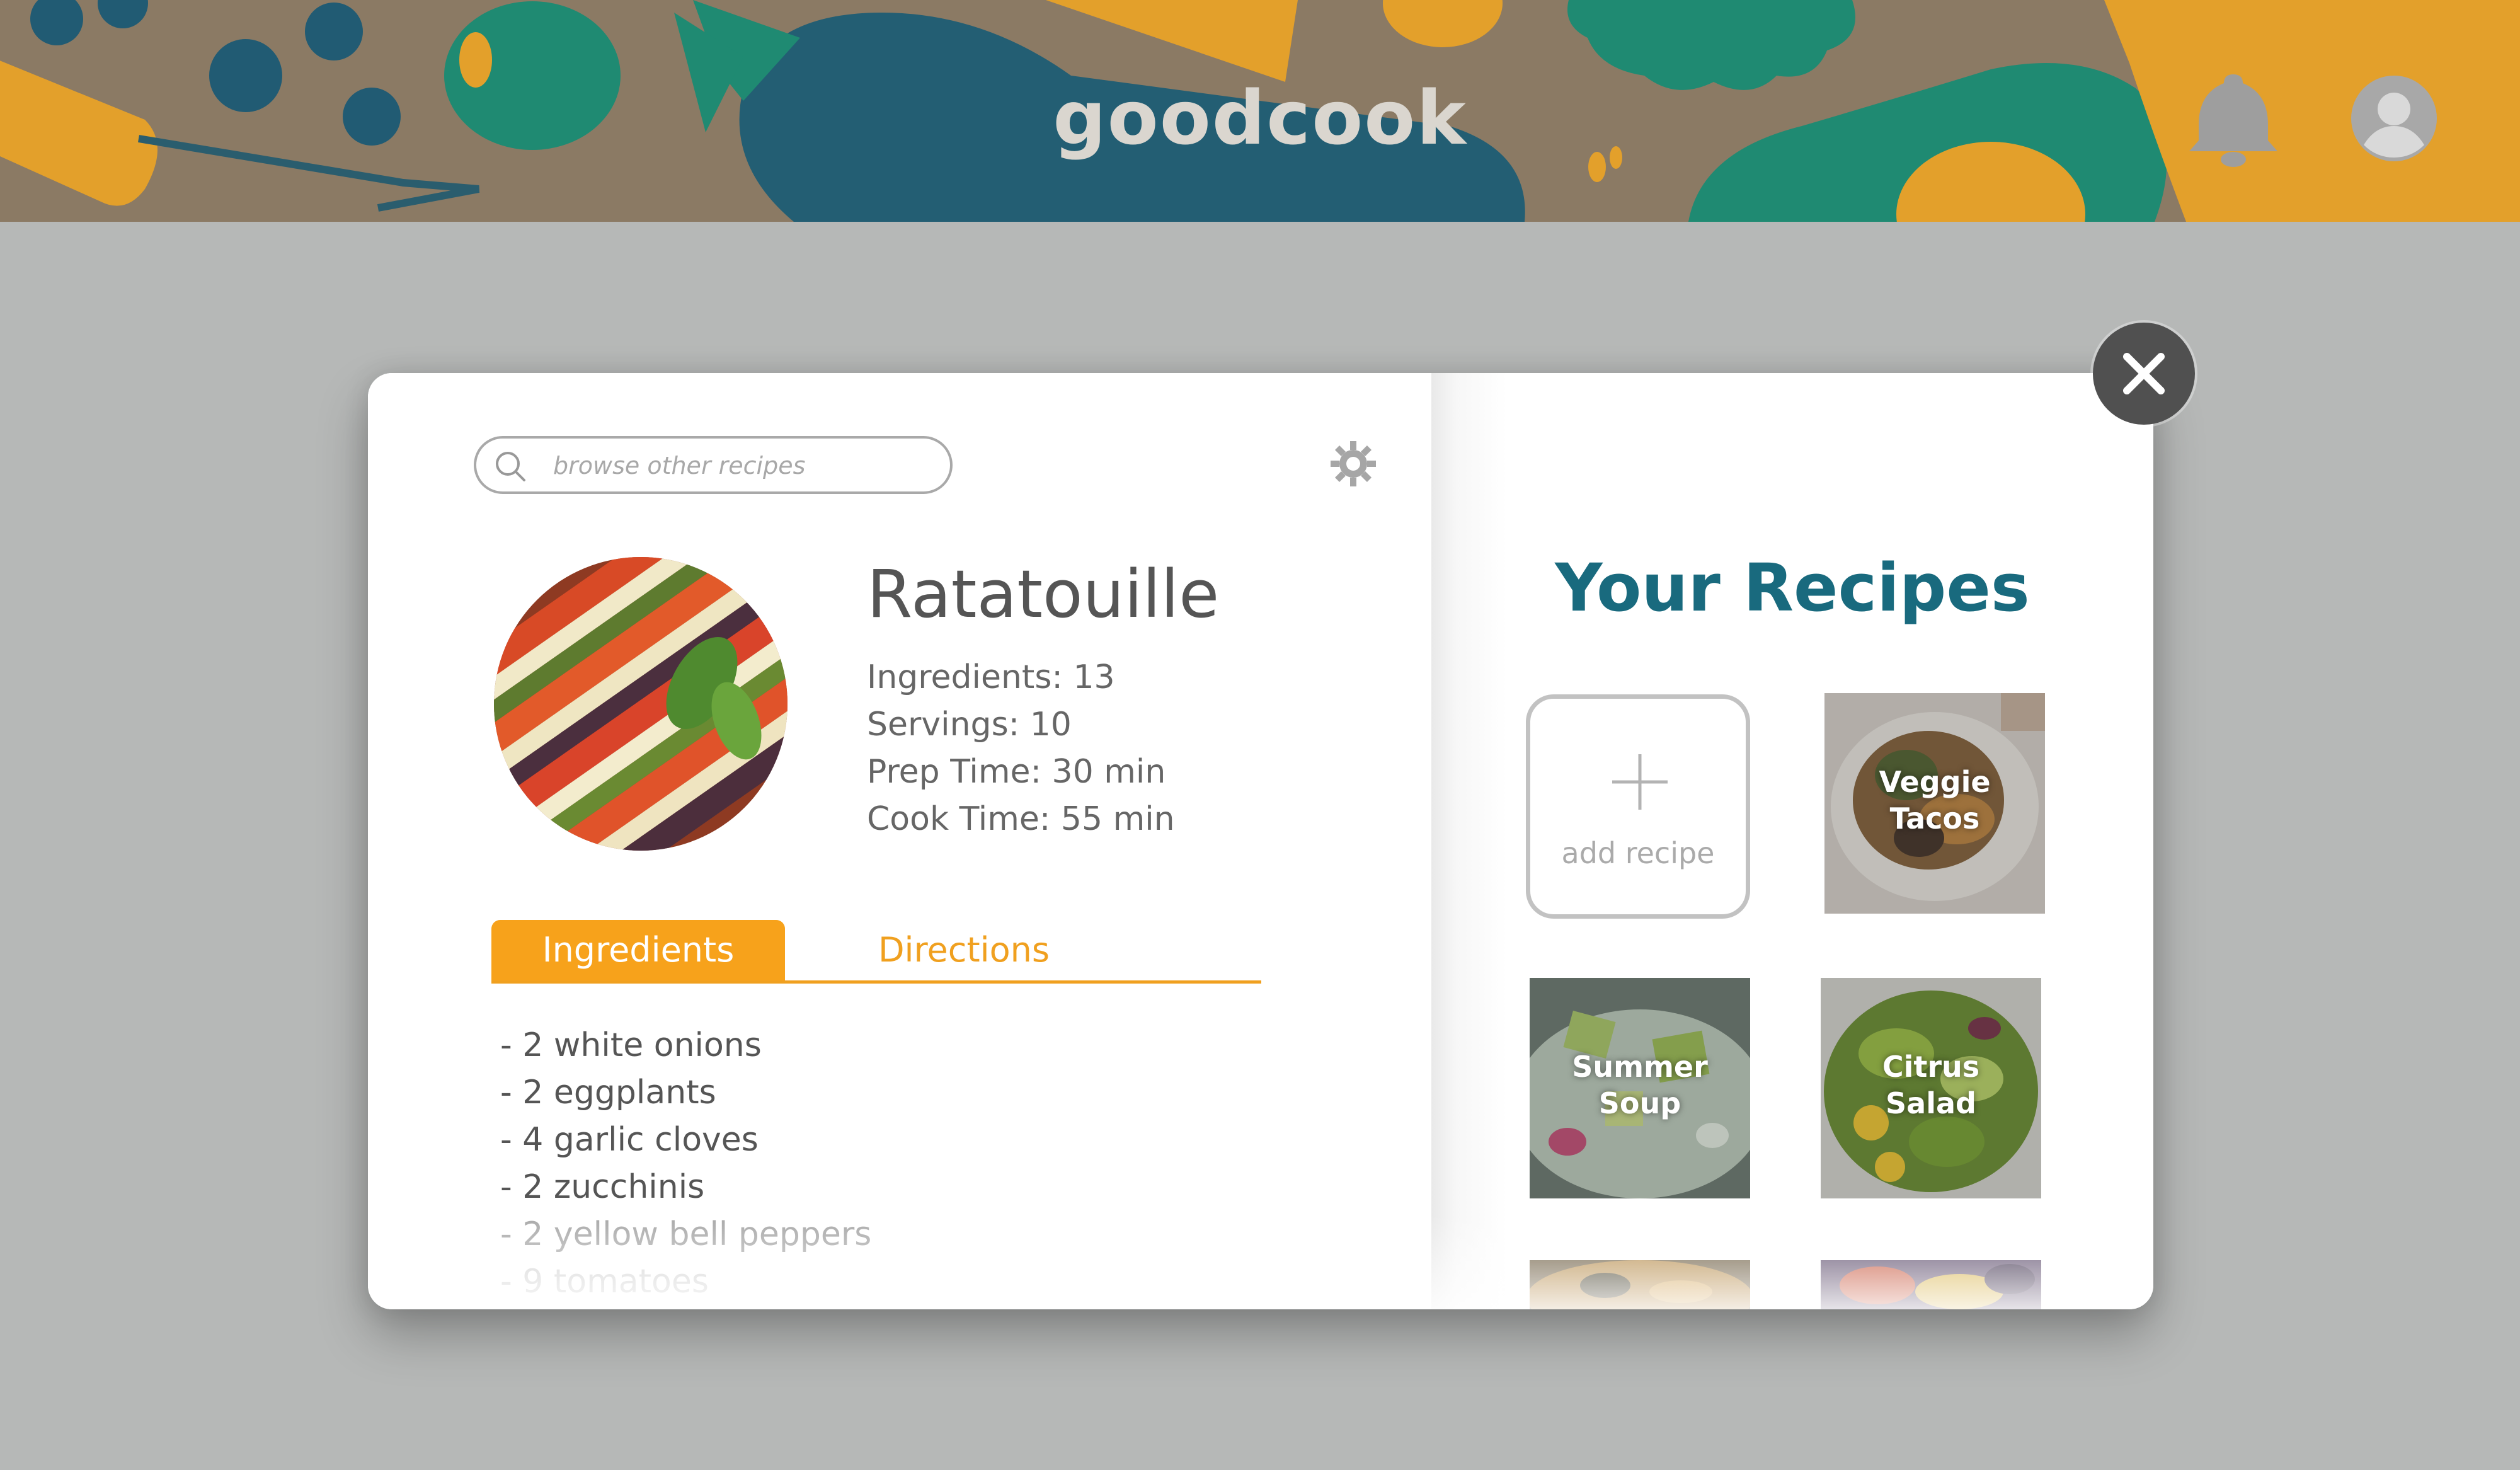 This screenshot has height=1470, width=2520. I want to click on noodles-photo, so click(1640, 1284).